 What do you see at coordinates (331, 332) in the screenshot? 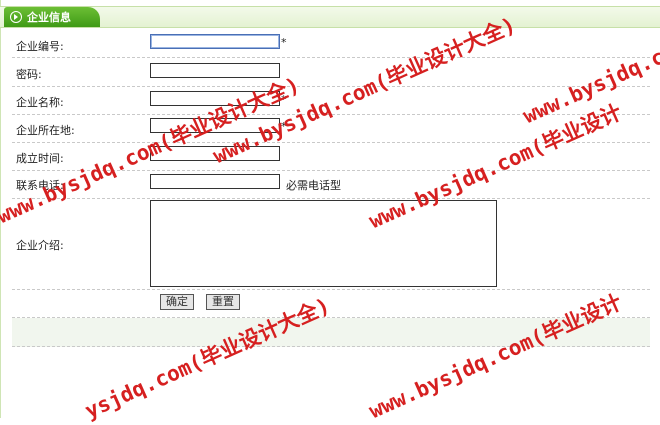
I see `form-footer` at bounding box center [331, 332].